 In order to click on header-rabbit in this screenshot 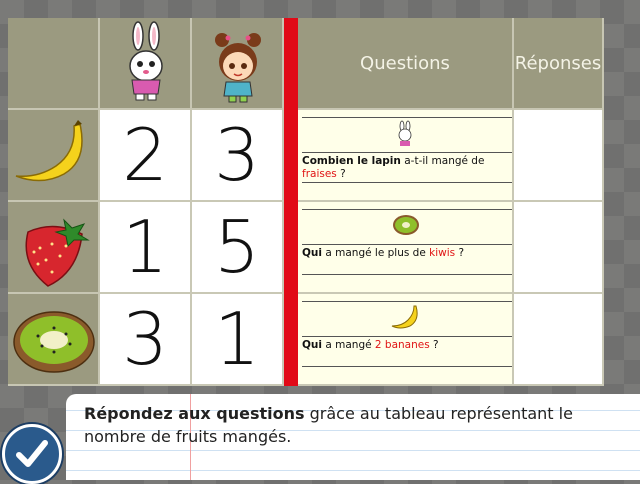, I will do `click(146, 64)`.